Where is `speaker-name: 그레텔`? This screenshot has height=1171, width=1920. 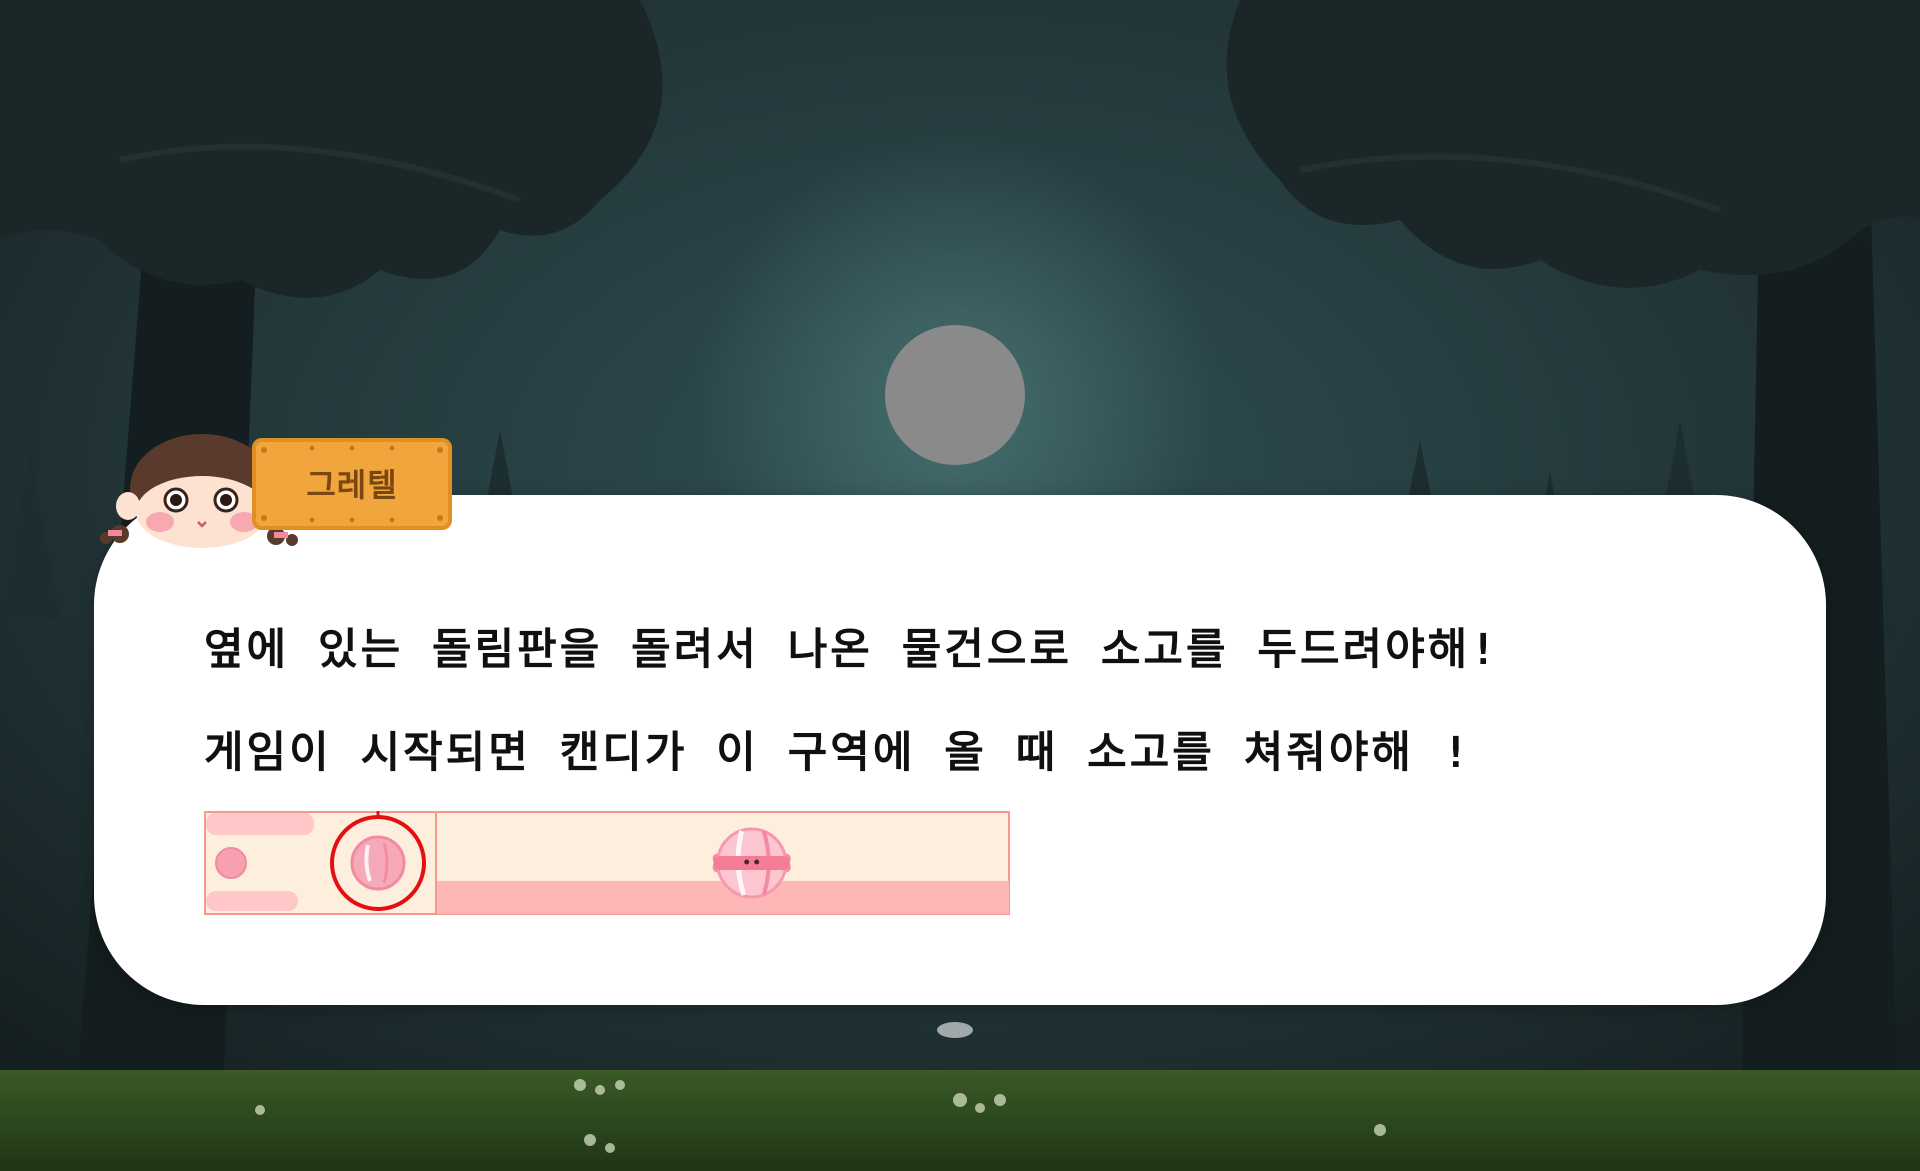 speaker-name: 그레텔 is located at coordinates (352, 485).